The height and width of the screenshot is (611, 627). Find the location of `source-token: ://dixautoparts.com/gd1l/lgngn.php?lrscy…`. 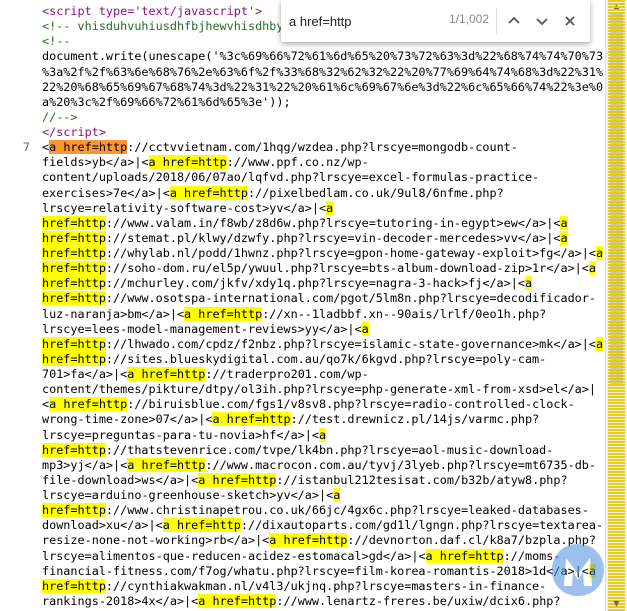

source-token: ://dixautoparts.com/gd1l/lgngn.php?lrscy… is located at coordinates (422, 525).